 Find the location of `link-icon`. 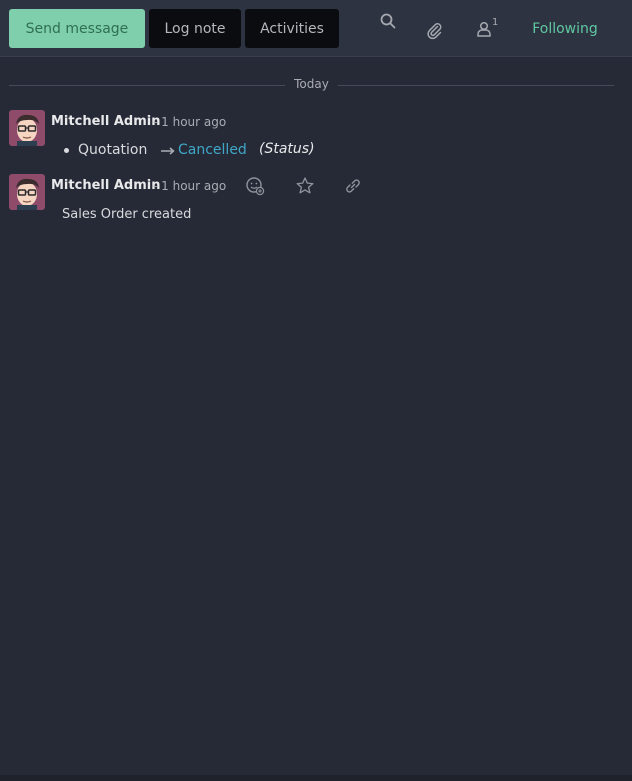

link-icon is located at coordinates (353, 186).